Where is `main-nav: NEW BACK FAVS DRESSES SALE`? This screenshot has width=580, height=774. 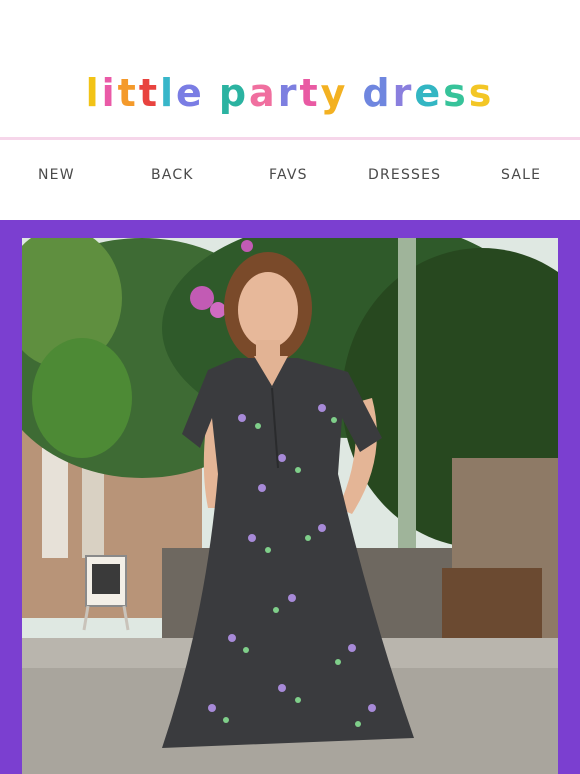 main-nav: NEW BACK FAVS DRESSES SALE is located at coordinates (290, 175).